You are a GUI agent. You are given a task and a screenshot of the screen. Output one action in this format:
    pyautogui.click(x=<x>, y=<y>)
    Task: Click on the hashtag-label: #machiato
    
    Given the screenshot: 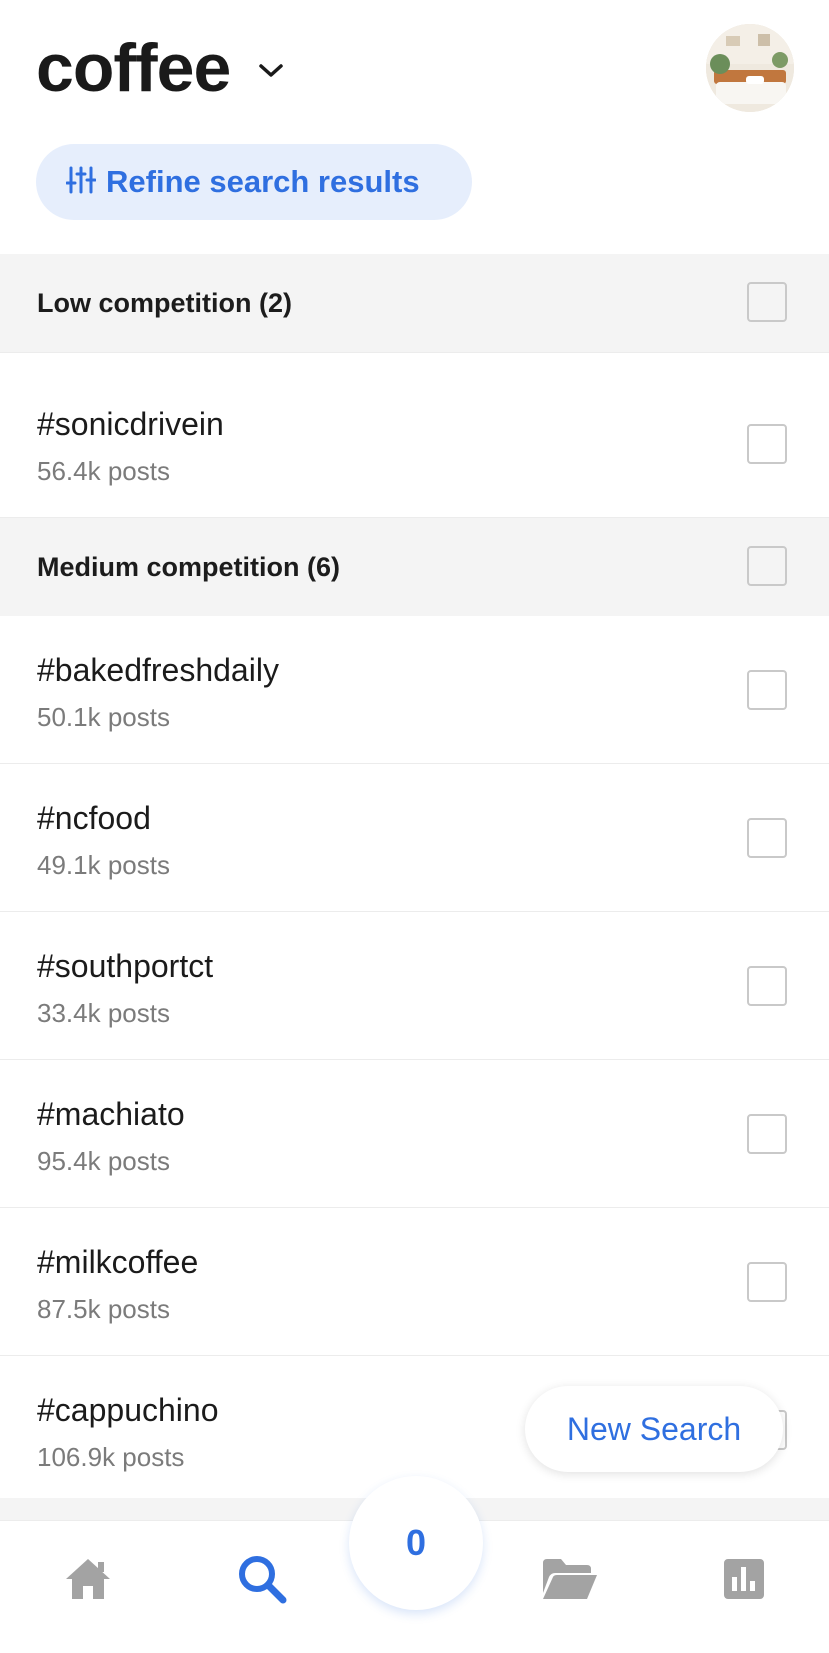 What is the action you would take?
    pyautogui.click(x=111, y=1114)
    